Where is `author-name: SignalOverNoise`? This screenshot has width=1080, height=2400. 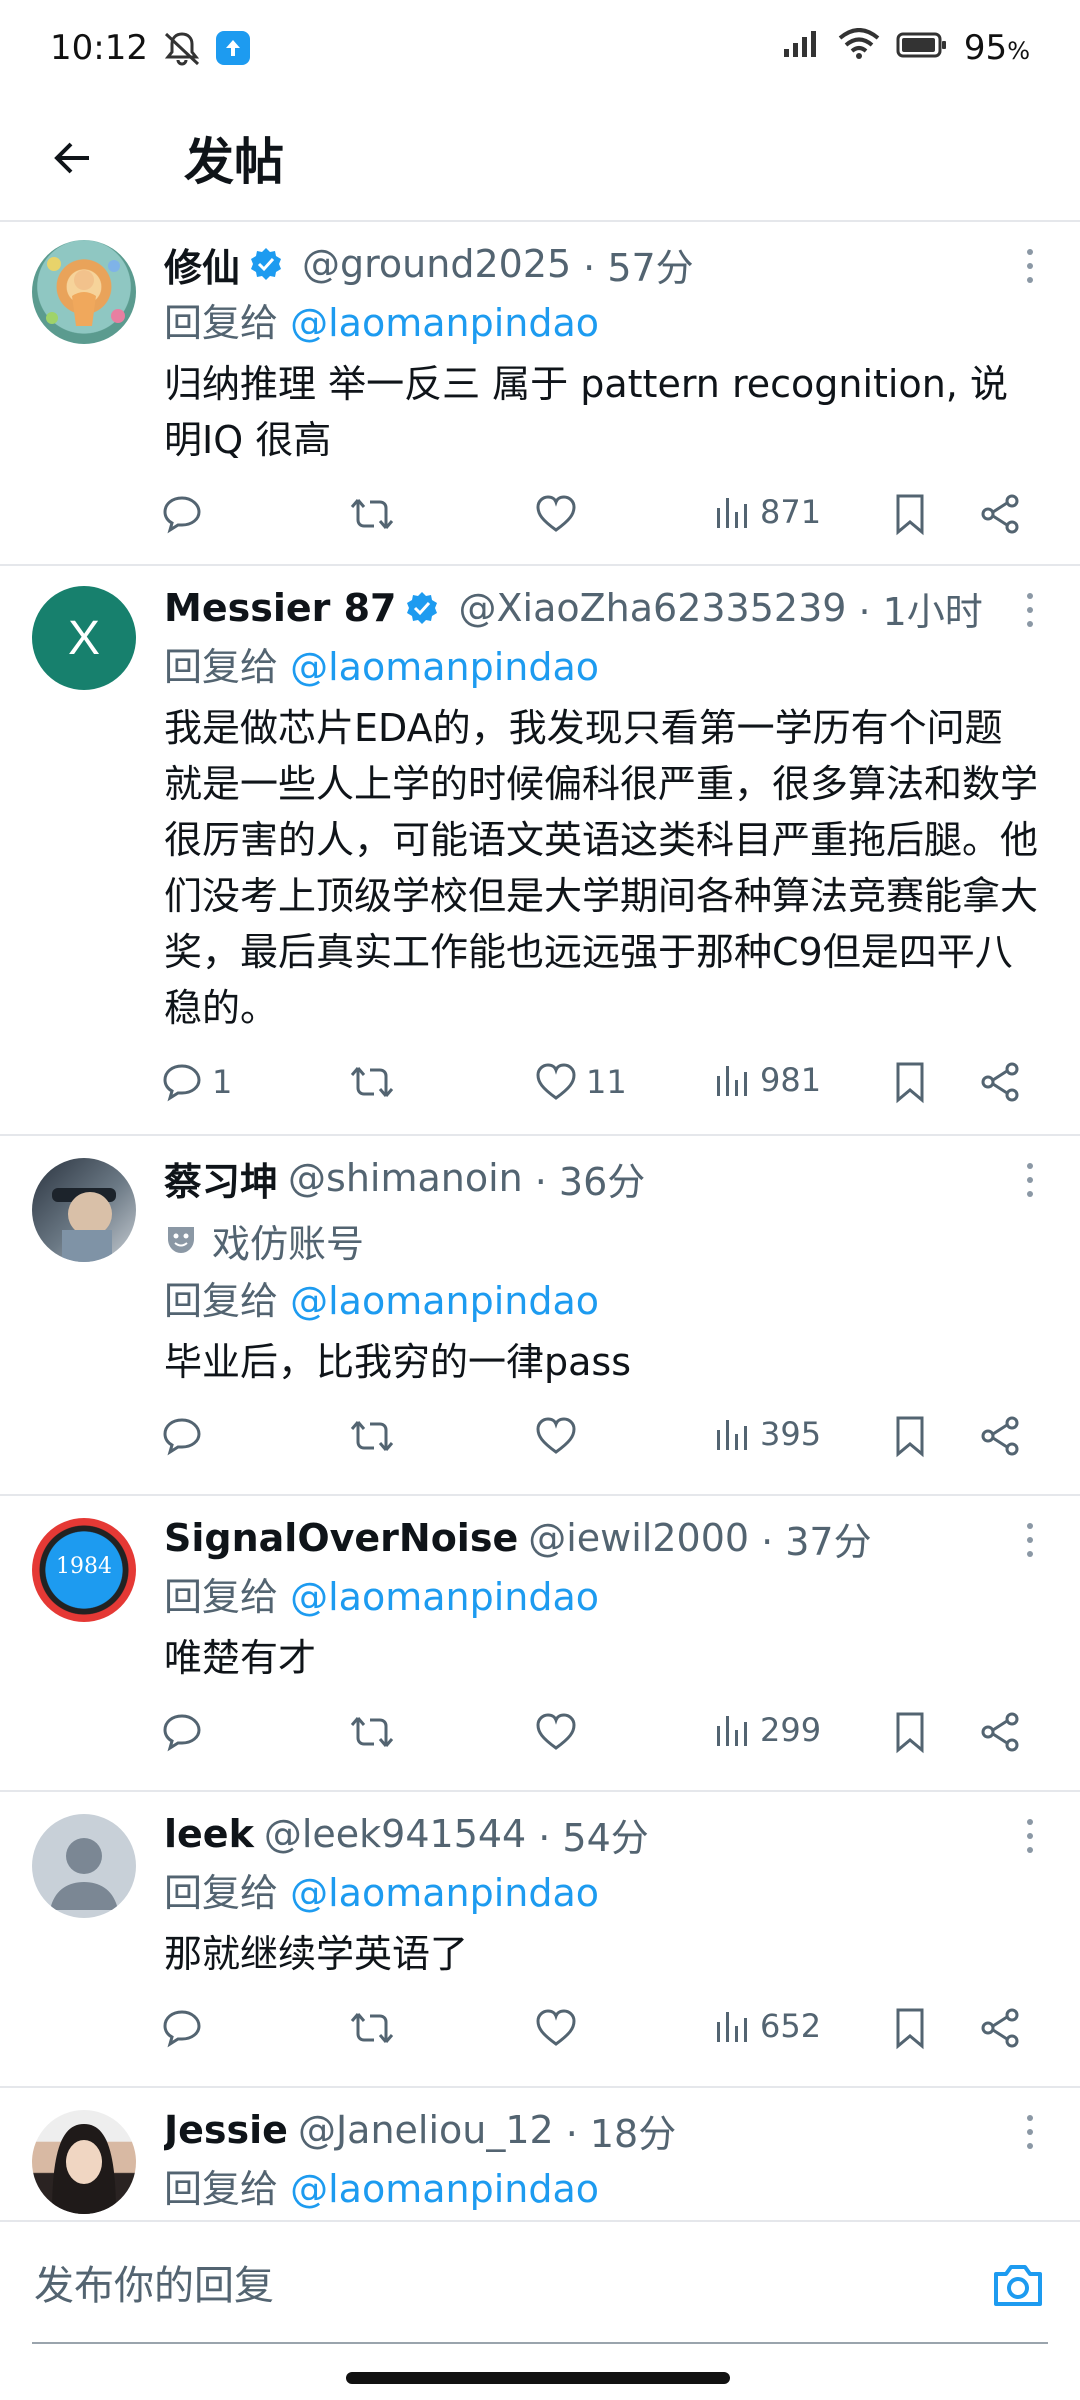
author-name: SignalOverNoise is located at coordinates (341, 1538).